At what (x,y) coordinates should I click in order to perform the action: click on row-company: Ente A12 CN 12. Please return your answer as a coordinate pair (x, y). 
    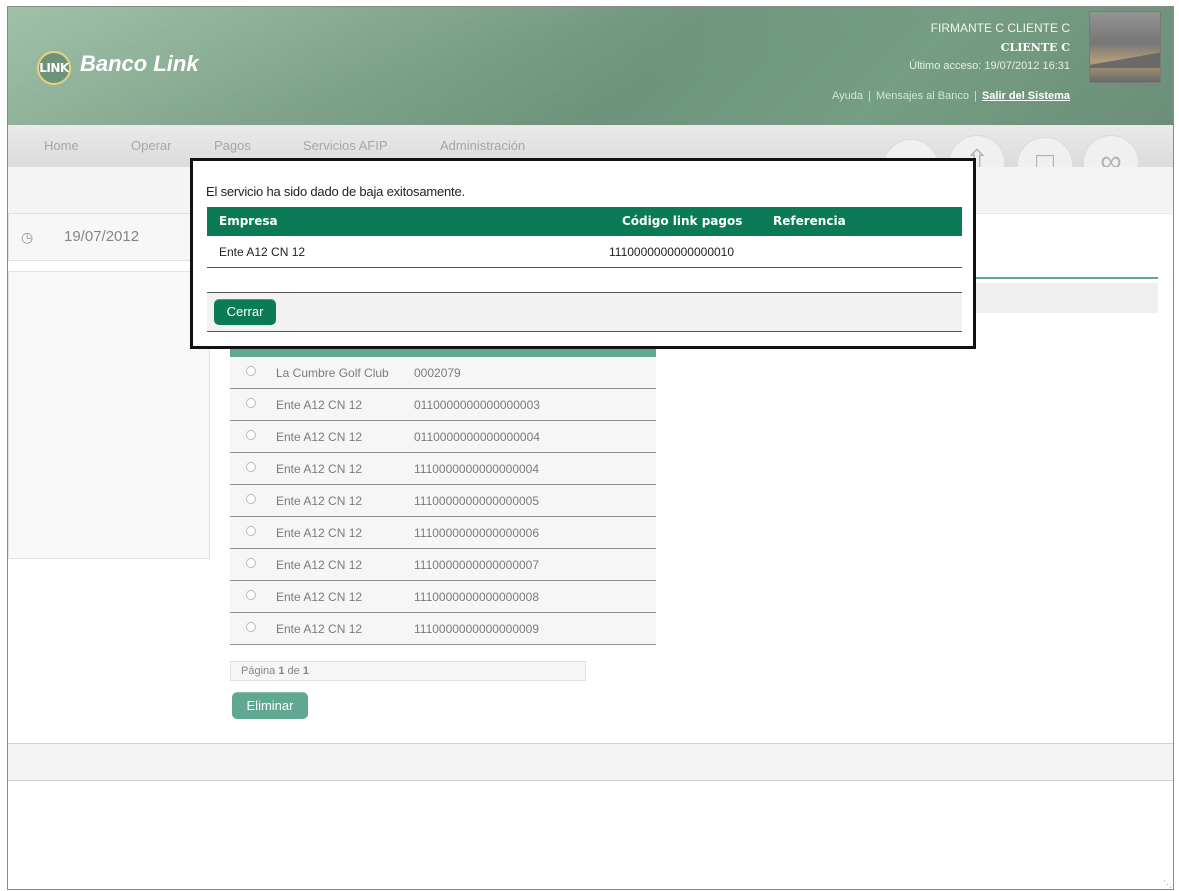
    Looking at the image, I should click on (262, 252).